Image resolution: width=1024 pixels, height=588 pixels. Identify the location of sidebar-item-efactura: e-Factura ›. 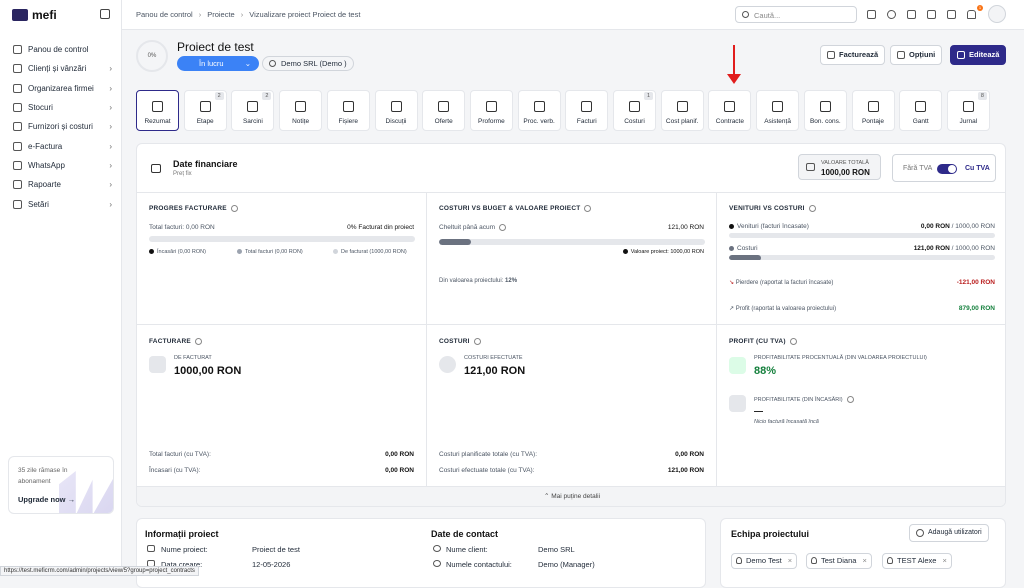
(62, 145).